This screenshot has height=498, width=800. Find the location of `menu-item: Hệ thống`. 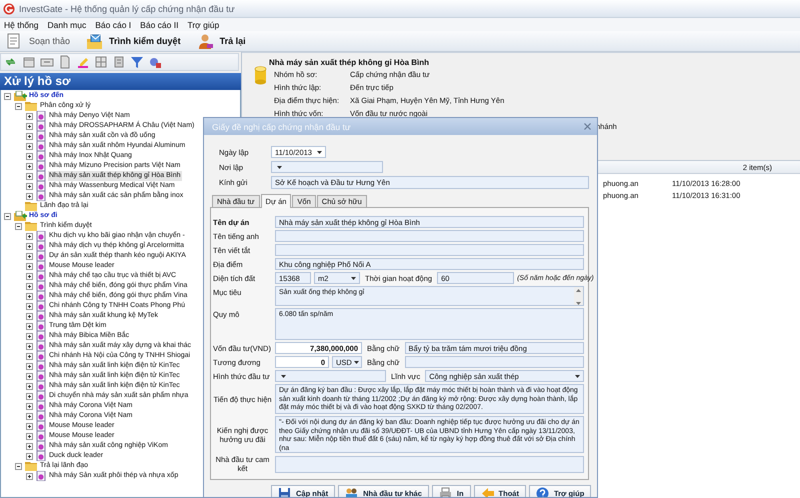

menu-item: Hệ thống is located at coordinates (21, 25).